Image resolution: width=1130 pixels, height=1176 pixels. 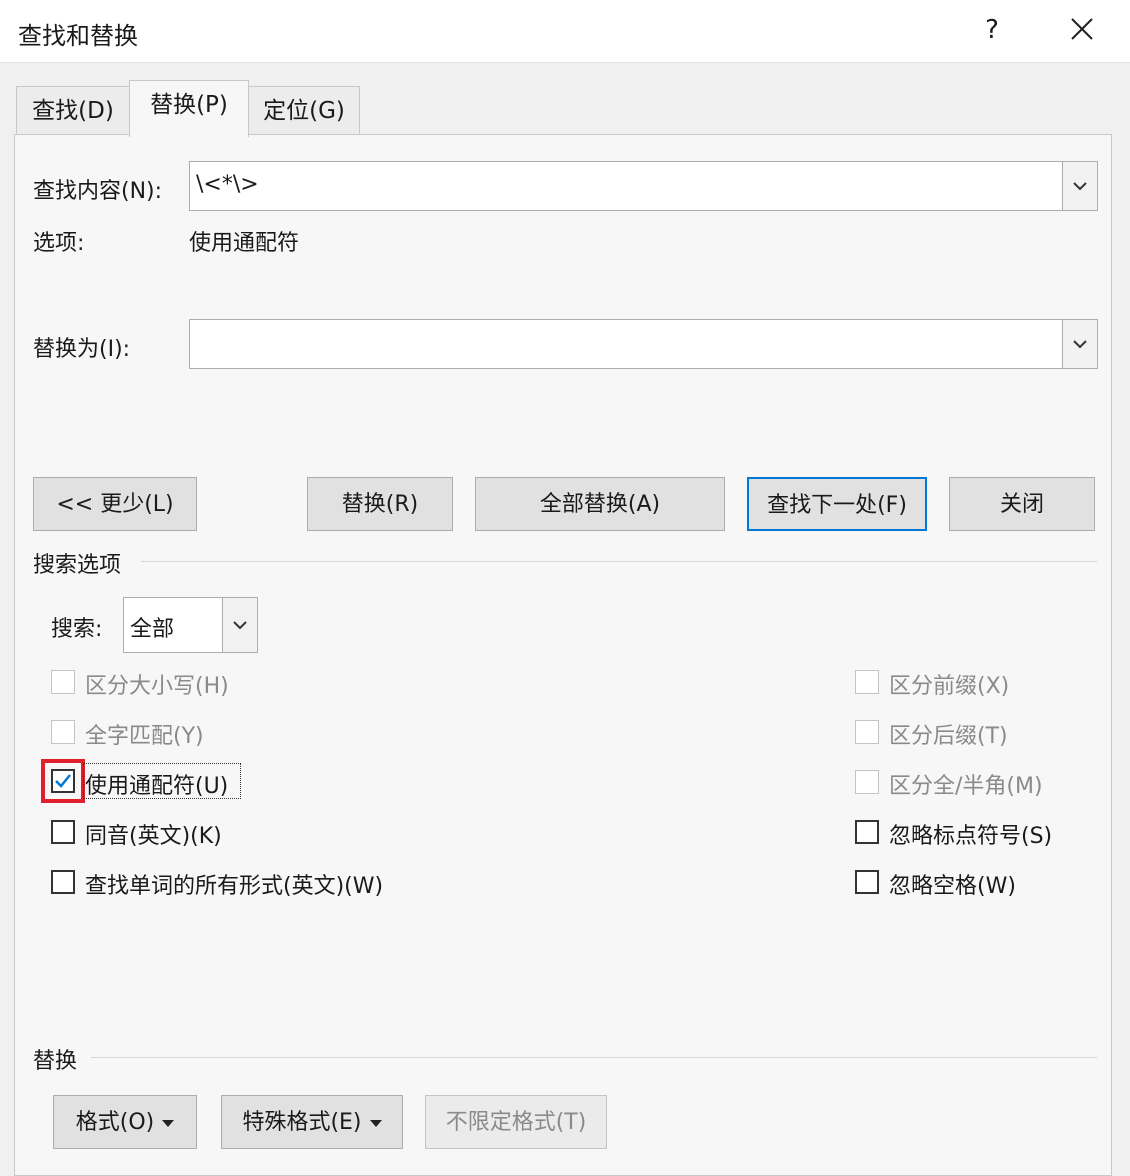 What do you see at coordinates (63, 882) in the screenshot?
I see `all-word-forms-checkbox` at bounding box center [63, 882].